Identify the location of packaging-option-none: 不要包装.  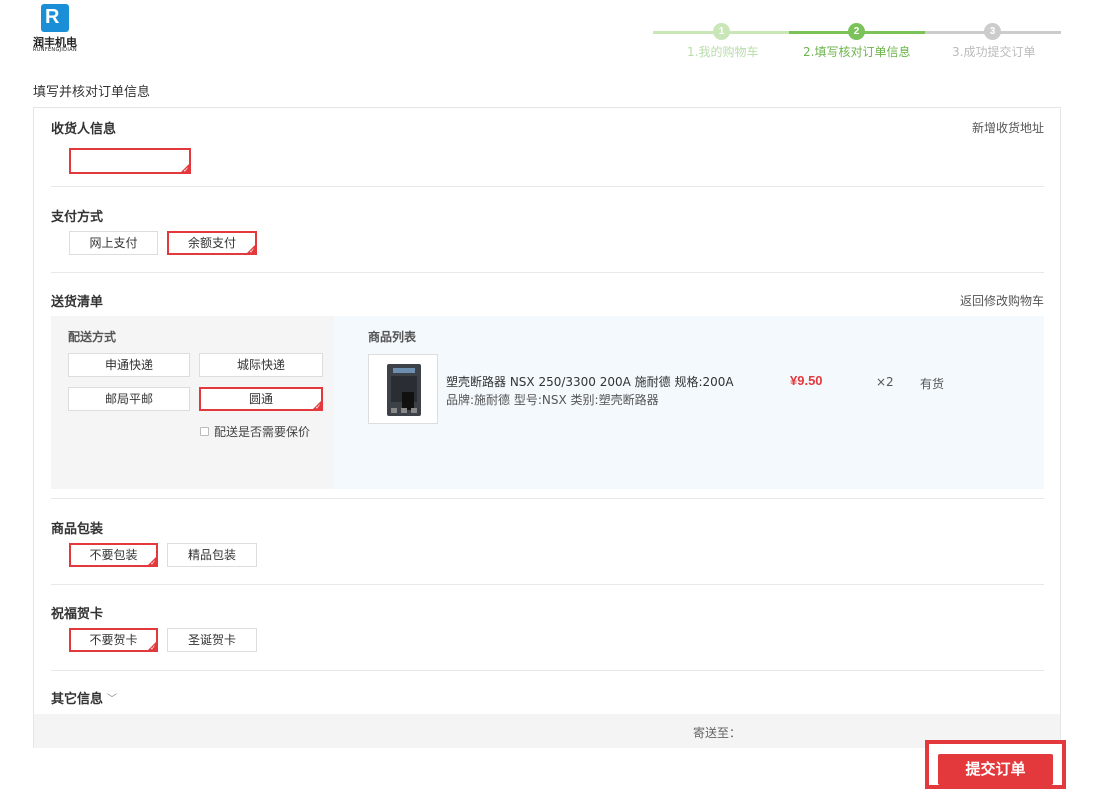
(113, 555).